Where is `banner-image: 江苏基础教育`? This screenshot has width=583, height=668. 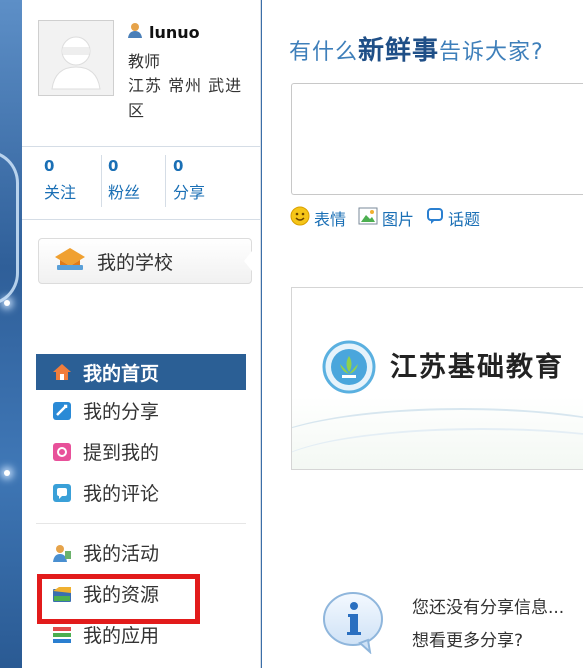
banner-image: 江苏基础教育 is located at coordinates (437, 378).